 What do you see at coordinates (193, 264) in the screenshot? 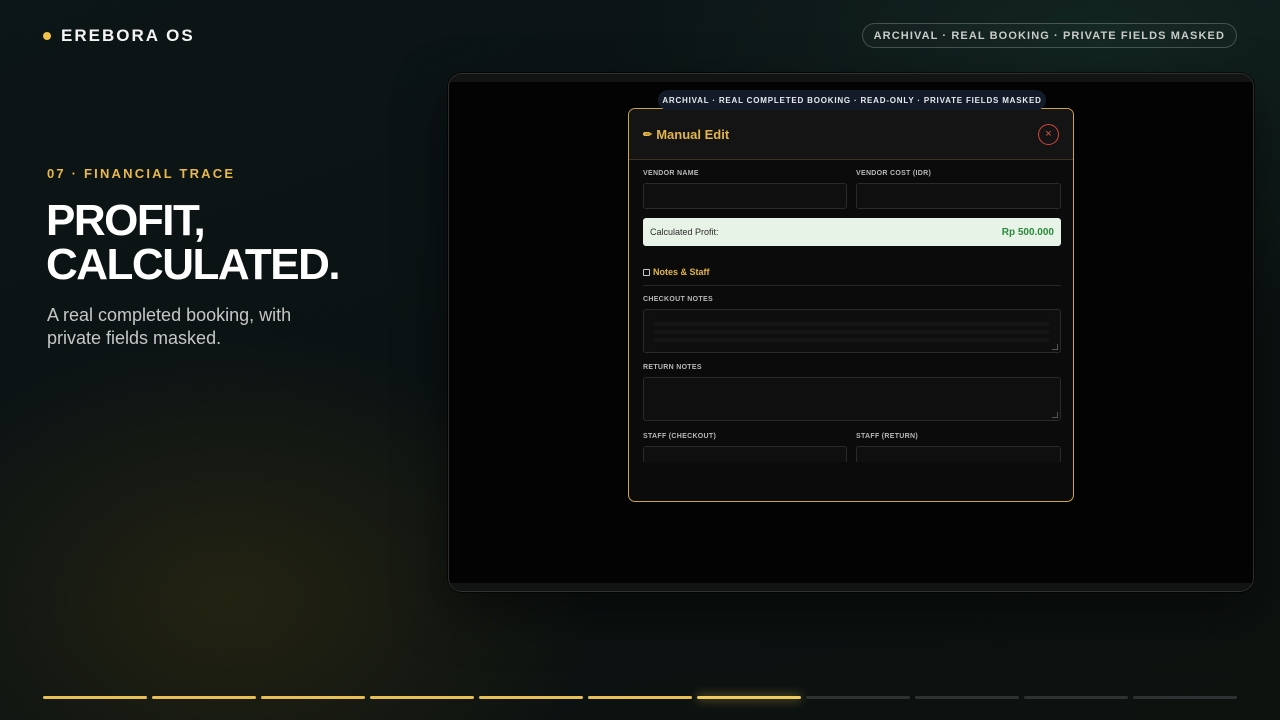
I see `headline-line-2: CALCULATED.` at bounding box center [193, 264].